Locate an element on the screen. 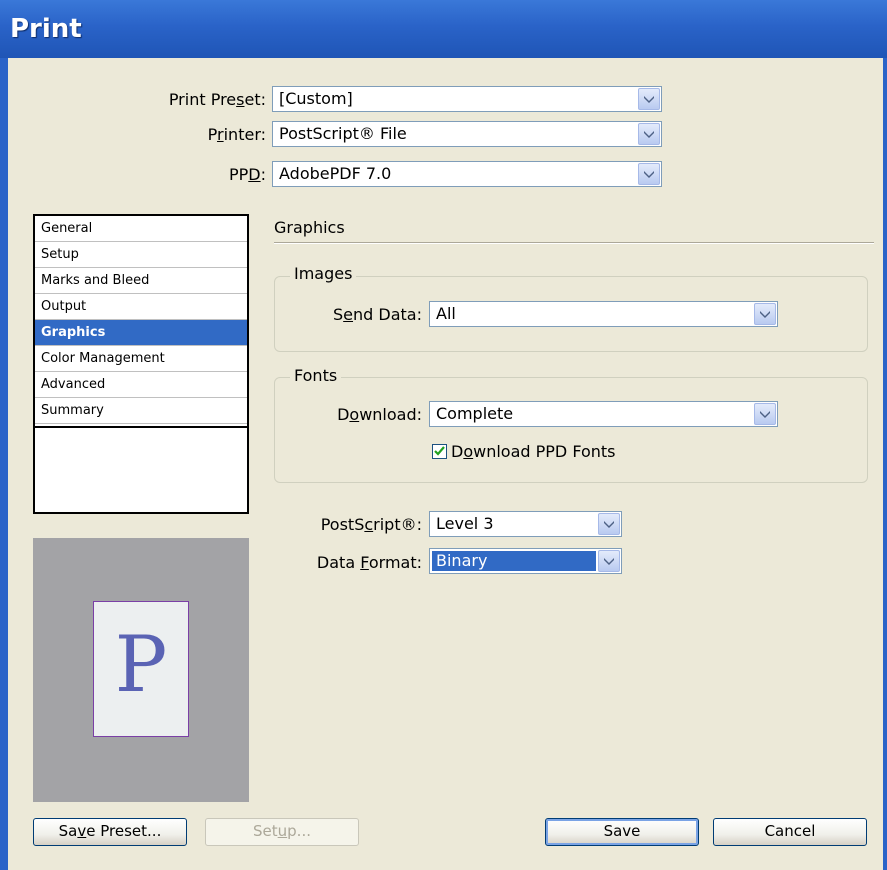 This screenshot has width=887, height=870. download-ppd-fonts-label: Download PPD Fonts is located at coordinates (533, 451).